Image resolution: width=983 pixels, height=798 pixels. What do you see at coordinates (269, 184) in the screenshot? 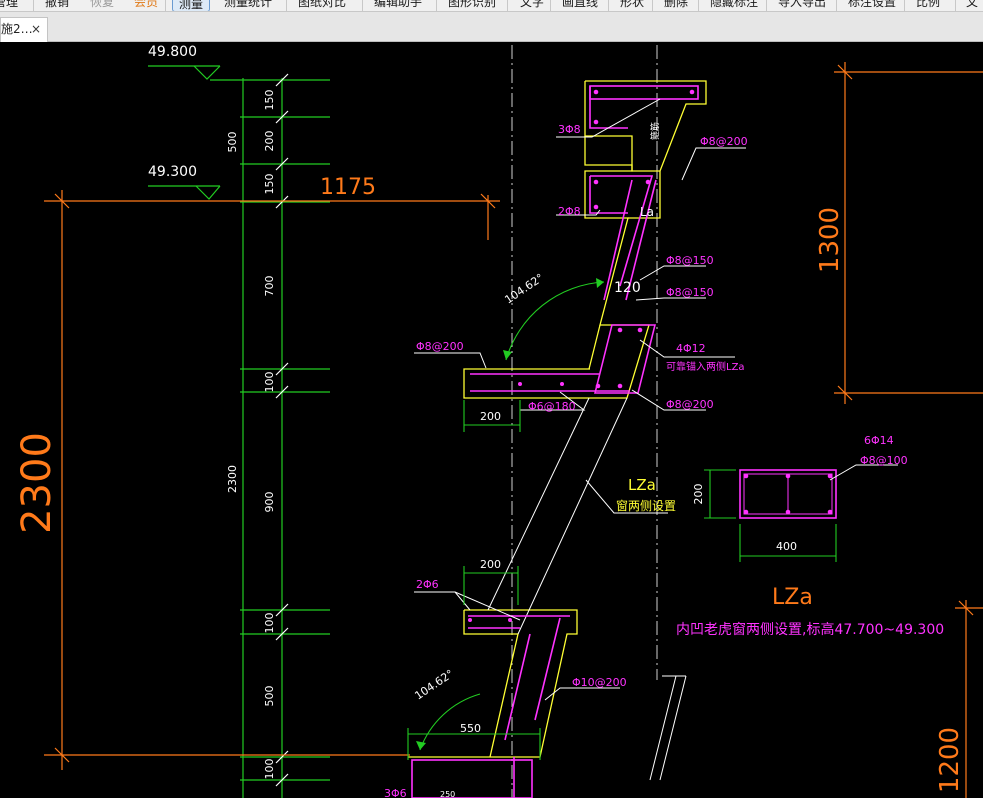
I see `dim-150b: 150` at bounding box center [269, 184].